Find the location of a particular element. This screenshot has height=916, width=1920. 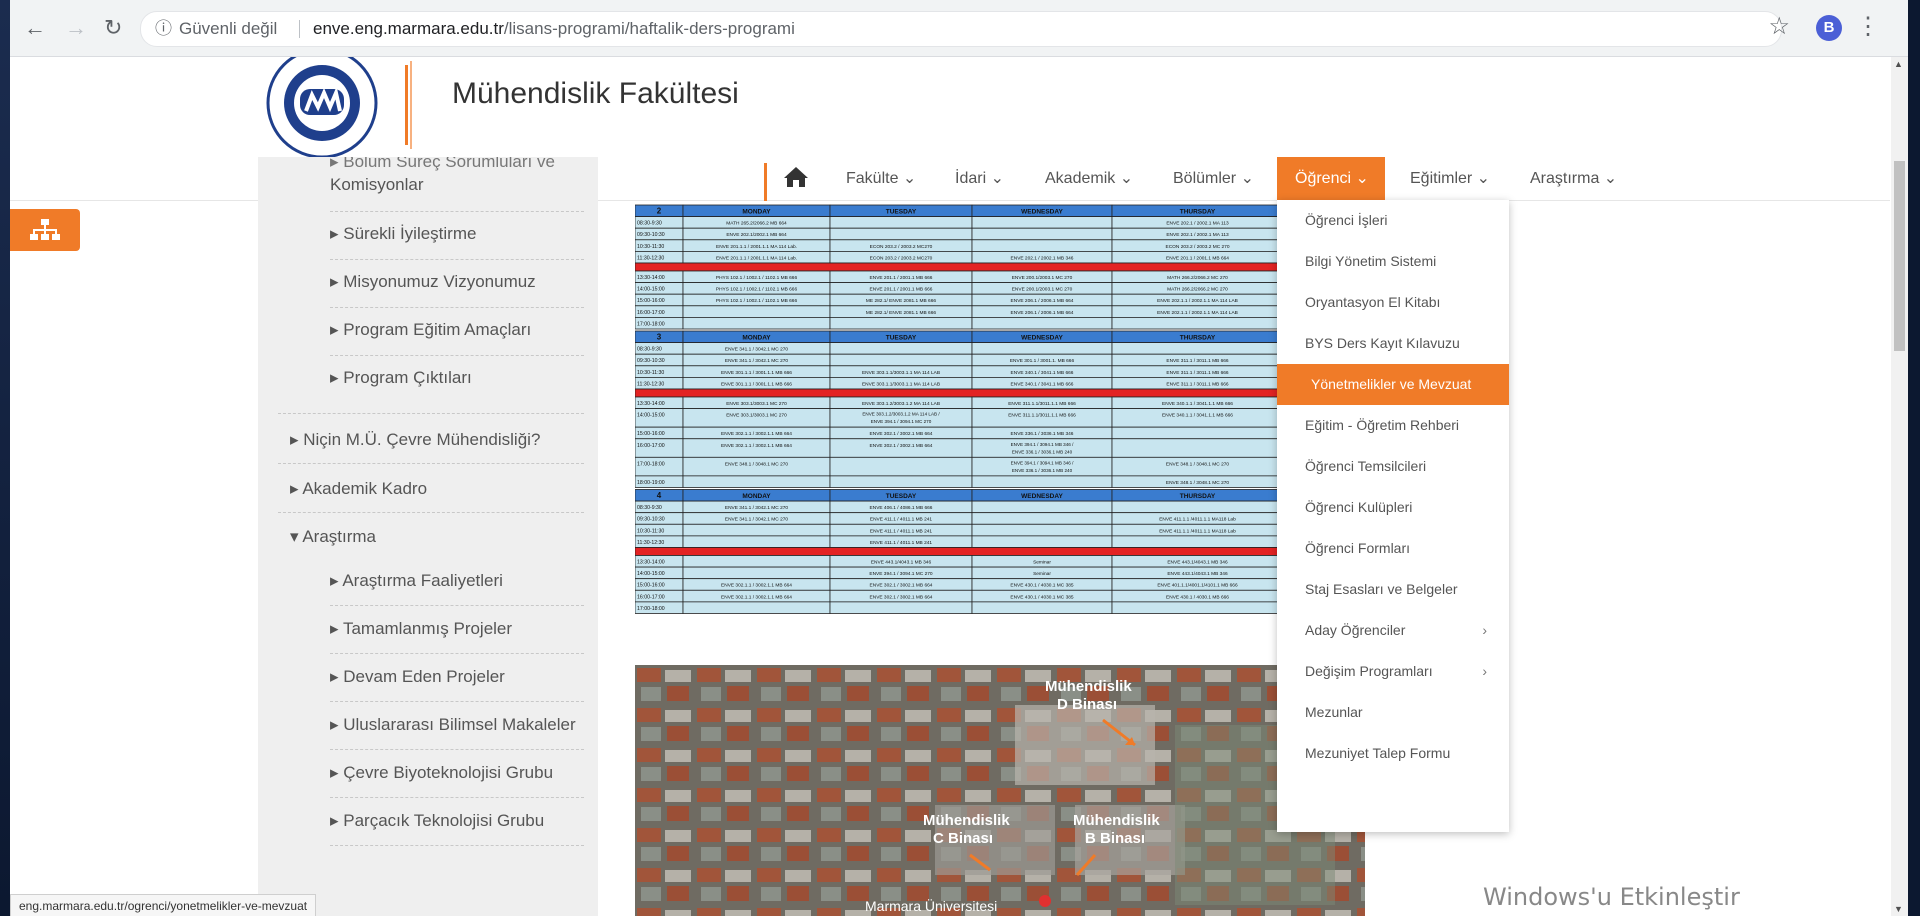

dropdown-item-exchange-programs: Değişim Programları › is located at coordinates (1393, 671).